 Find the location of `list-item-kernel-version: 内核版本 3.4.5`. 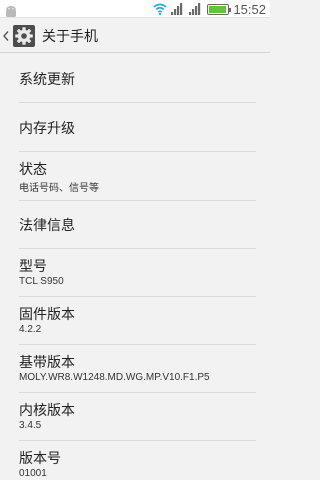

list-item-kernel-version: 内核版本 3.4.5 is located at coordinates (135, 417).